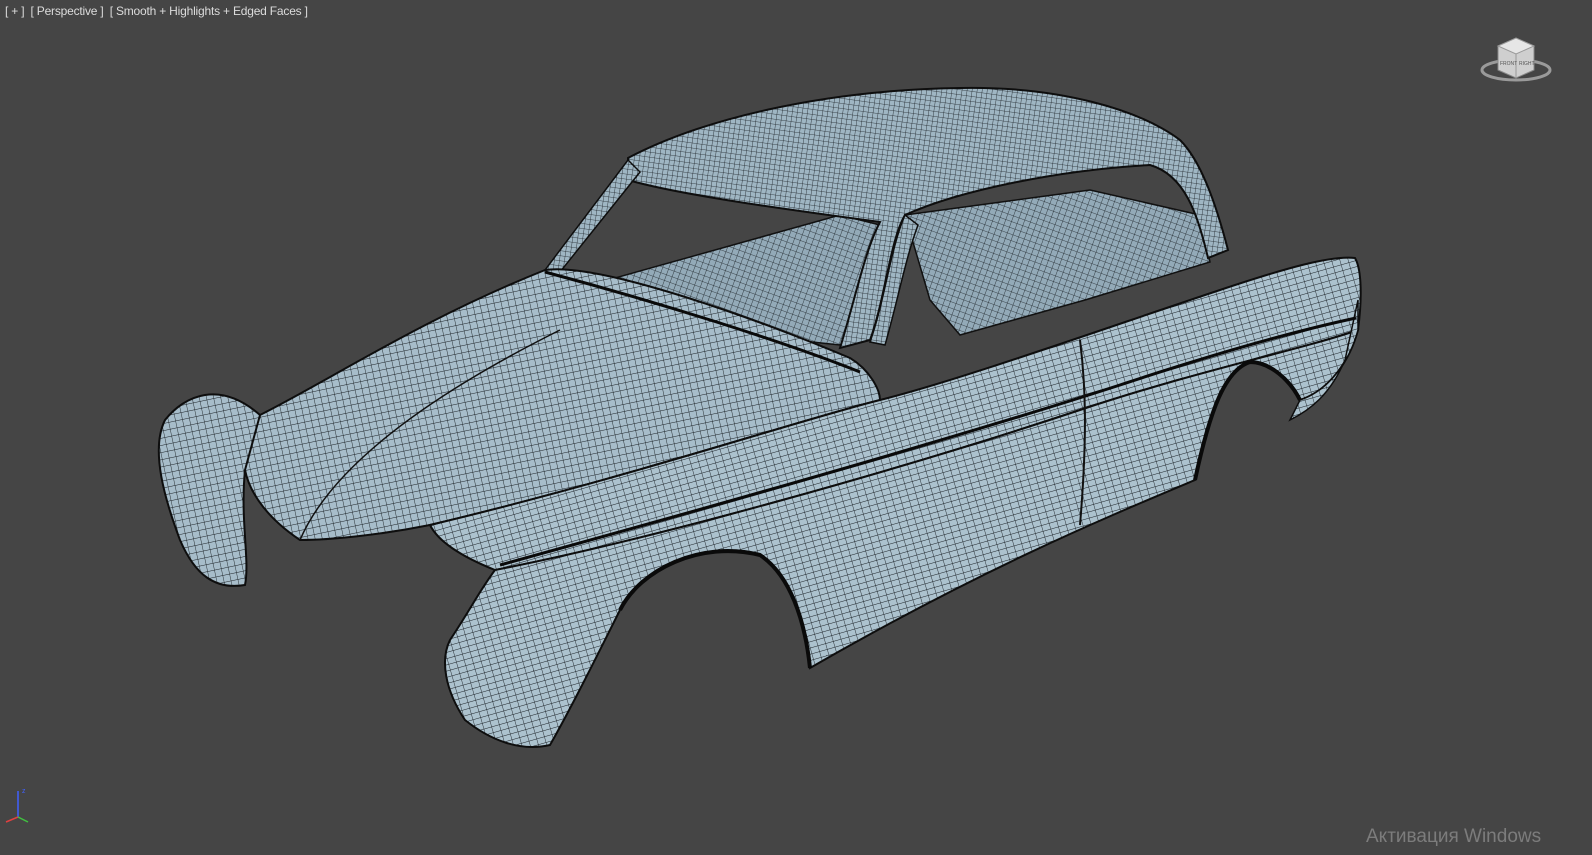 The height and width of the screenshot is (855, 1592). What do you see at coordinates (1508, 64) in the screenshot?
I see `viewcube-front-label: FRONT` at bounding box center [1508, 64].